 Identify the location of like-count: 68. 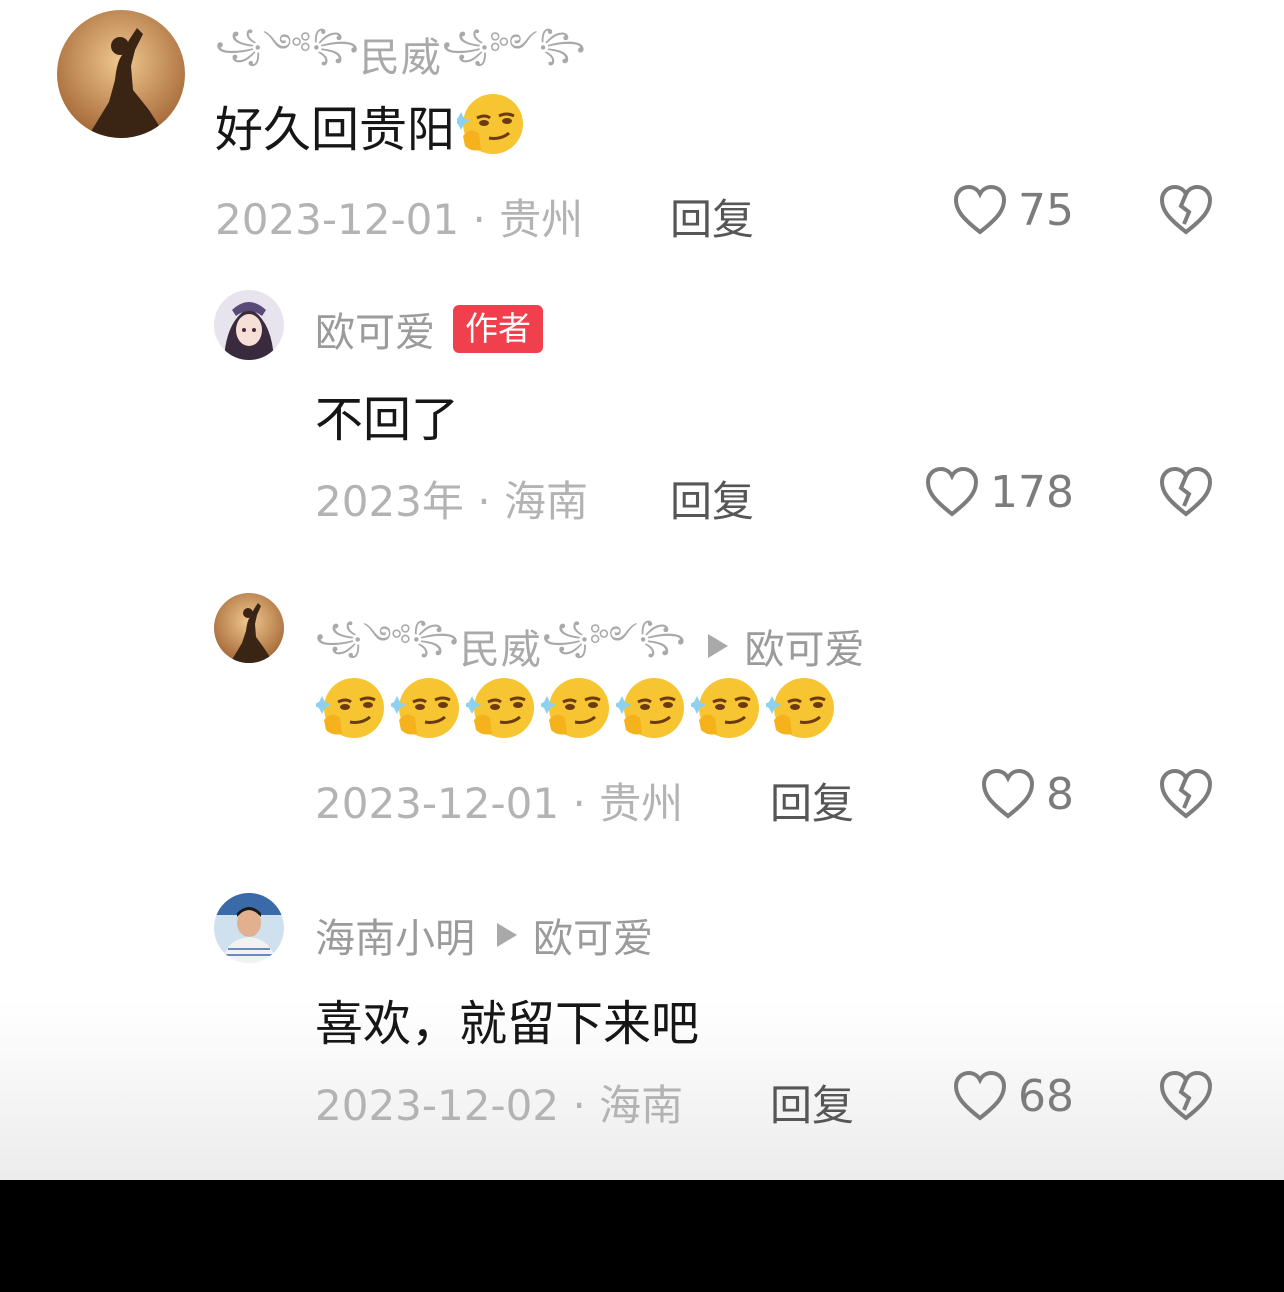
(1046, 1096).